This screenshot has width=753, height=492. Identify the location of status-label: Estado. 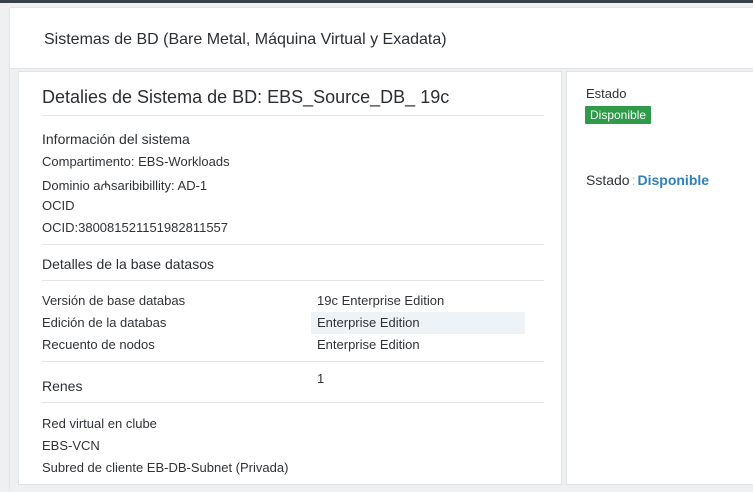
(606, 93).